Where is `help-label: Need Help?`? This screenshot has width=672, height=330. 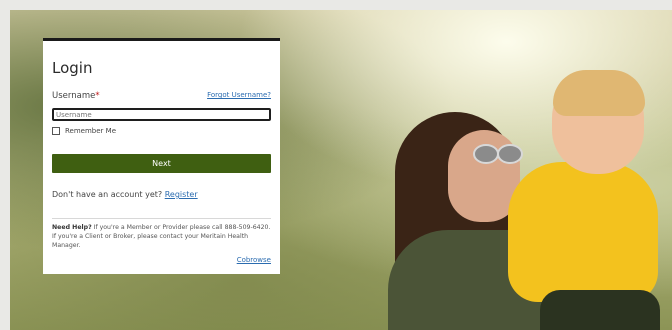 help-label: Need Help? is located at coordinates (72, 227).